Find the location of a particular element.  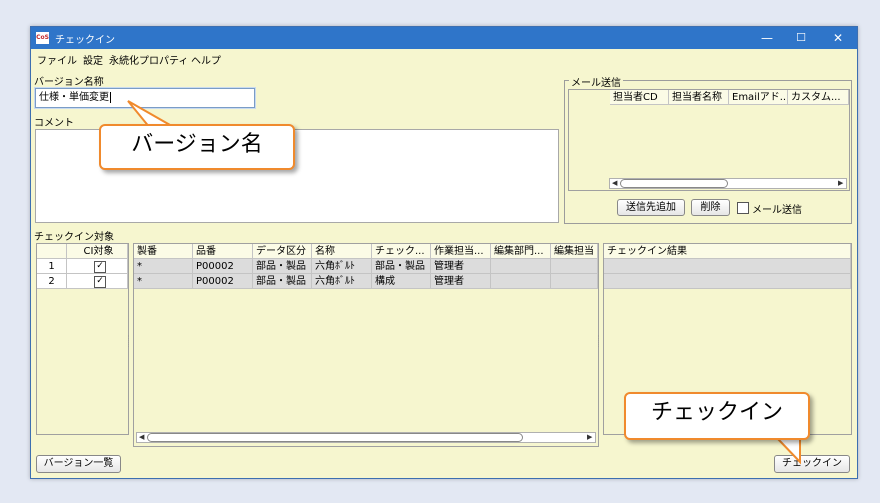

row-number: 2 is located at coordinates (52, 281).